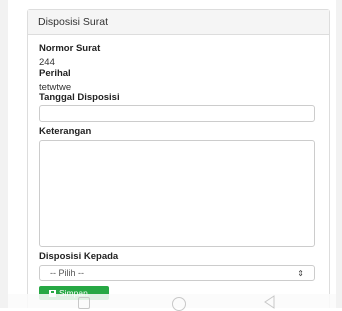  Describe the element at coordinates (177, 273) in the screenshot. I see `disposisi-kepada-select: -- Pilih -- ⇕` at that location.